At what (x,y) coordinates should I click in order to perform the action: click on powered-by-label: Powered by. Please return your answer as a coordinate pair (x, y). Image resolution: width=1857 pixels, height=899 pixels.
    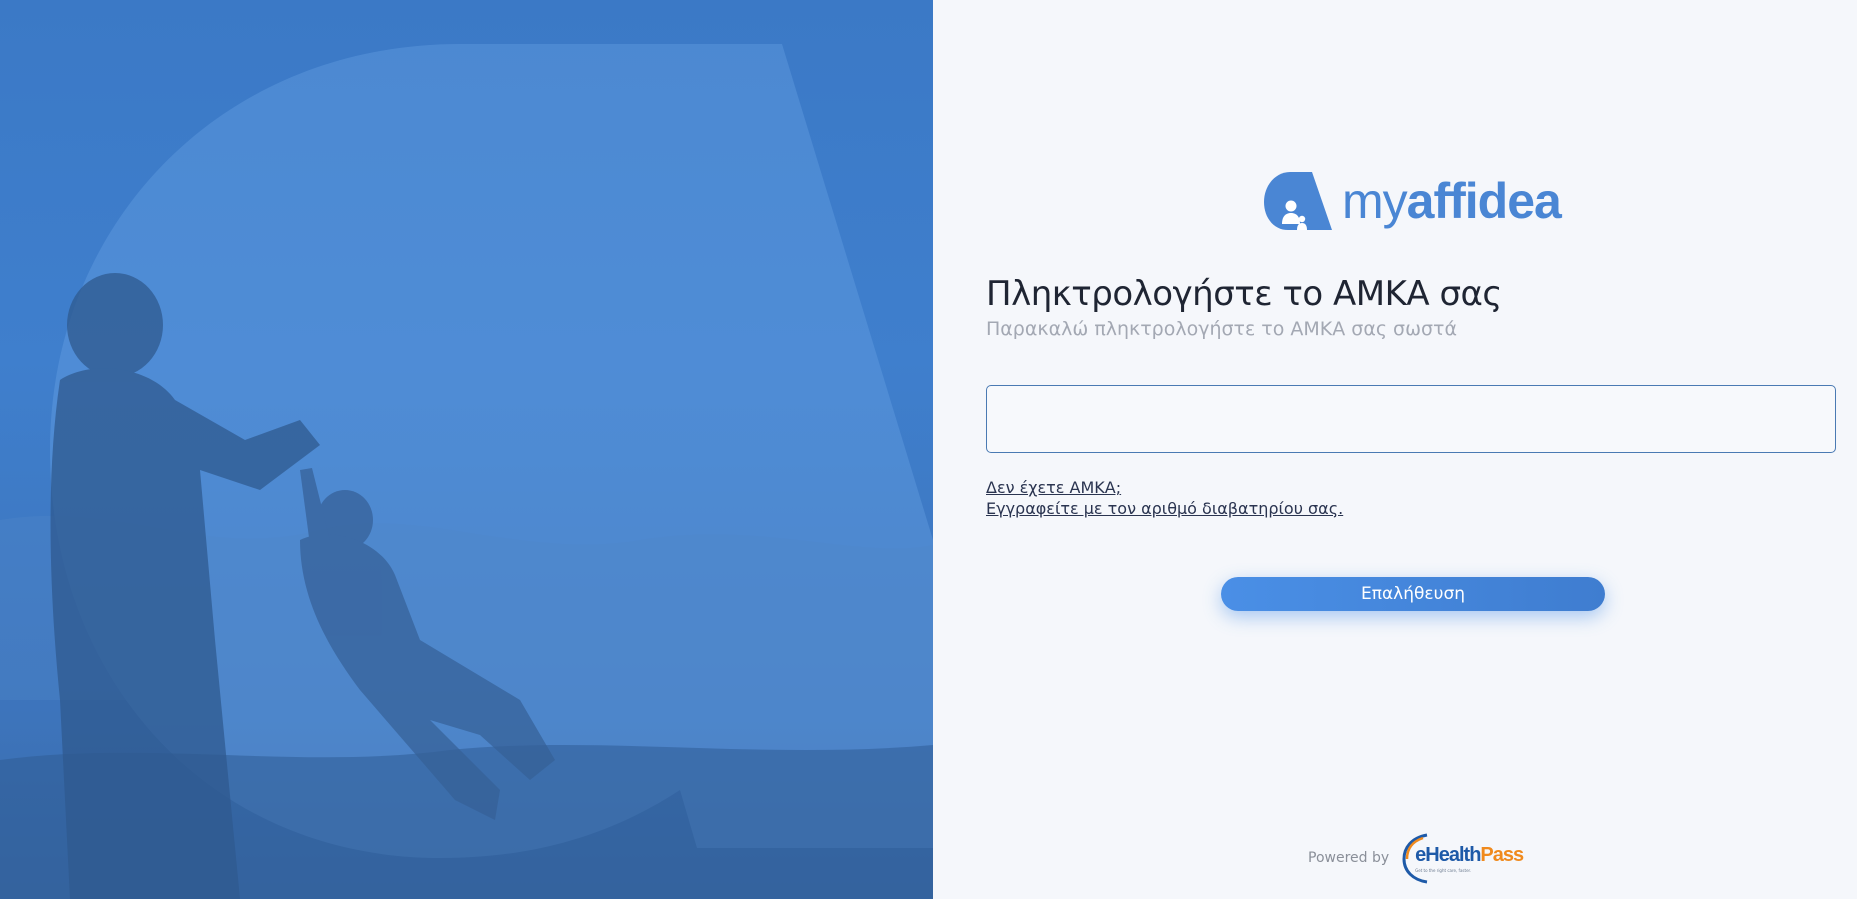
    Looking at the image, I should click on (1349, 858).